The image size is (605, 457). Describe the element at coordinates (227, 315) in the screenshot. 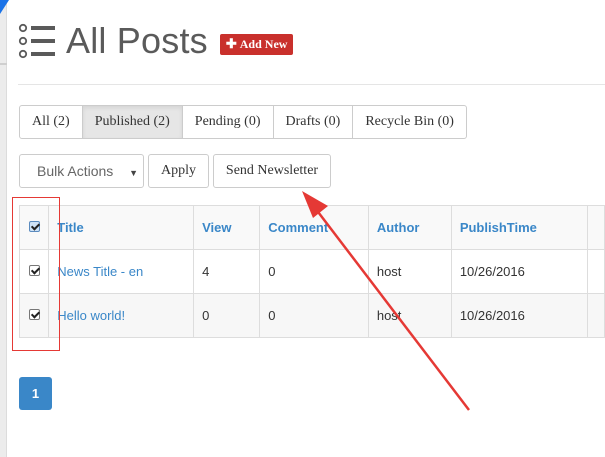

I see `view-cell: 0` at that location.